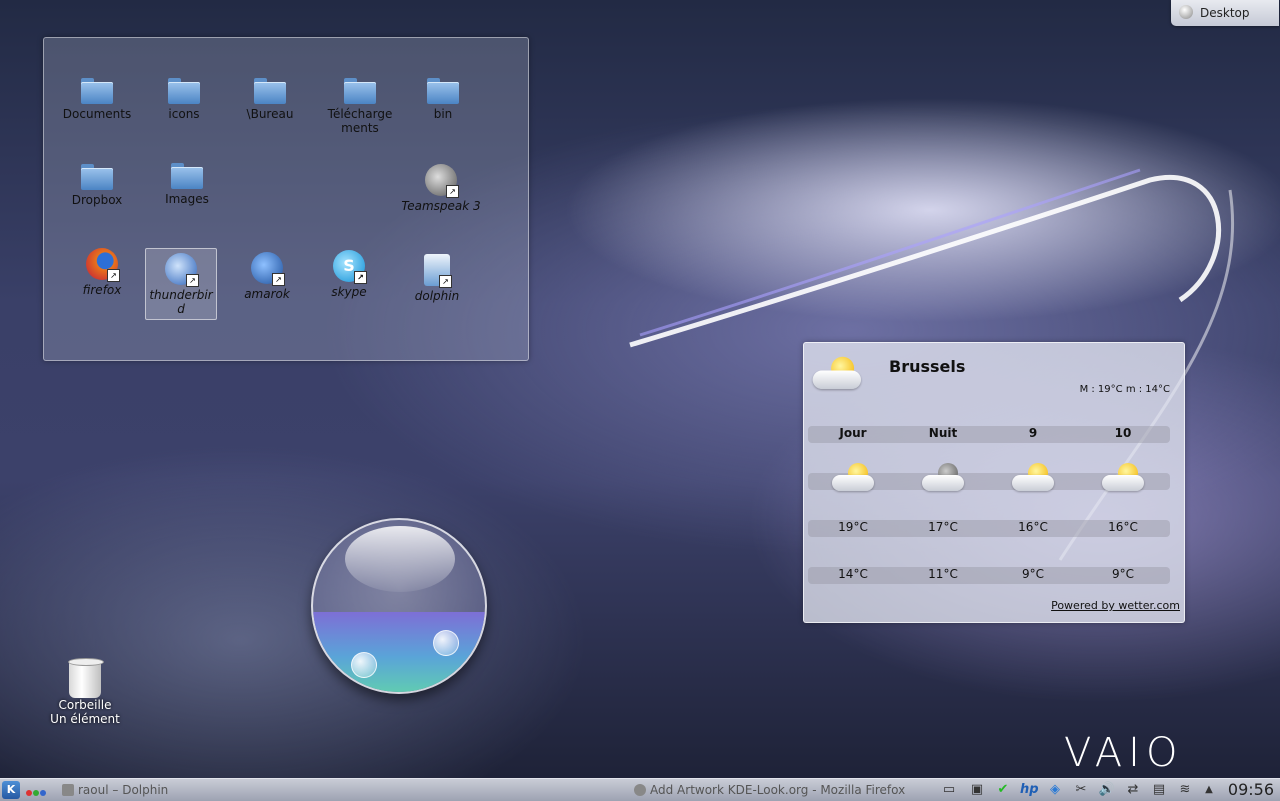 The image size is (1280, 801). Describe the element at coordinates (943, 527) in the screenshot. I see `weather-high: 17°C` at that location.